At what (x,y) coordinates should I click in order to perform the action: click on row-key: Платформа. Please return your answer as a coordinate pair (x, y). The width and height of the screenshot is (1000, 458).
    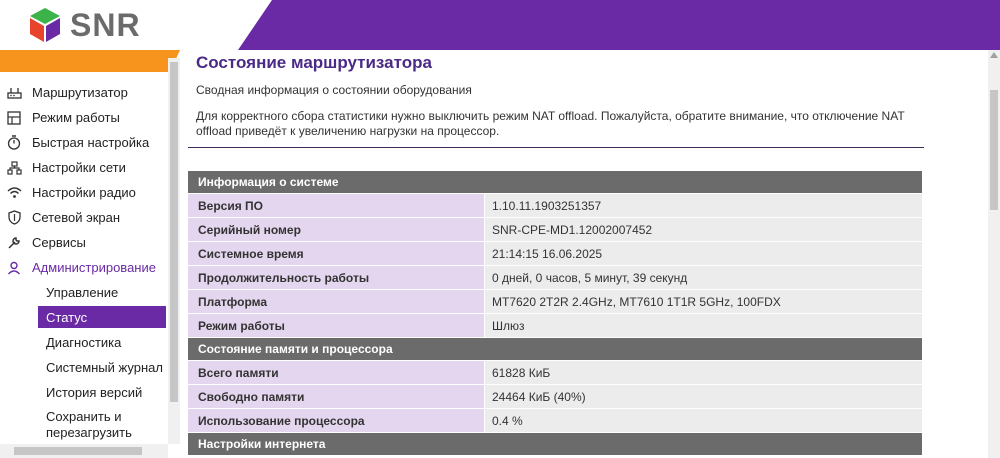
    Looking at the image, I should click on (336, 301).